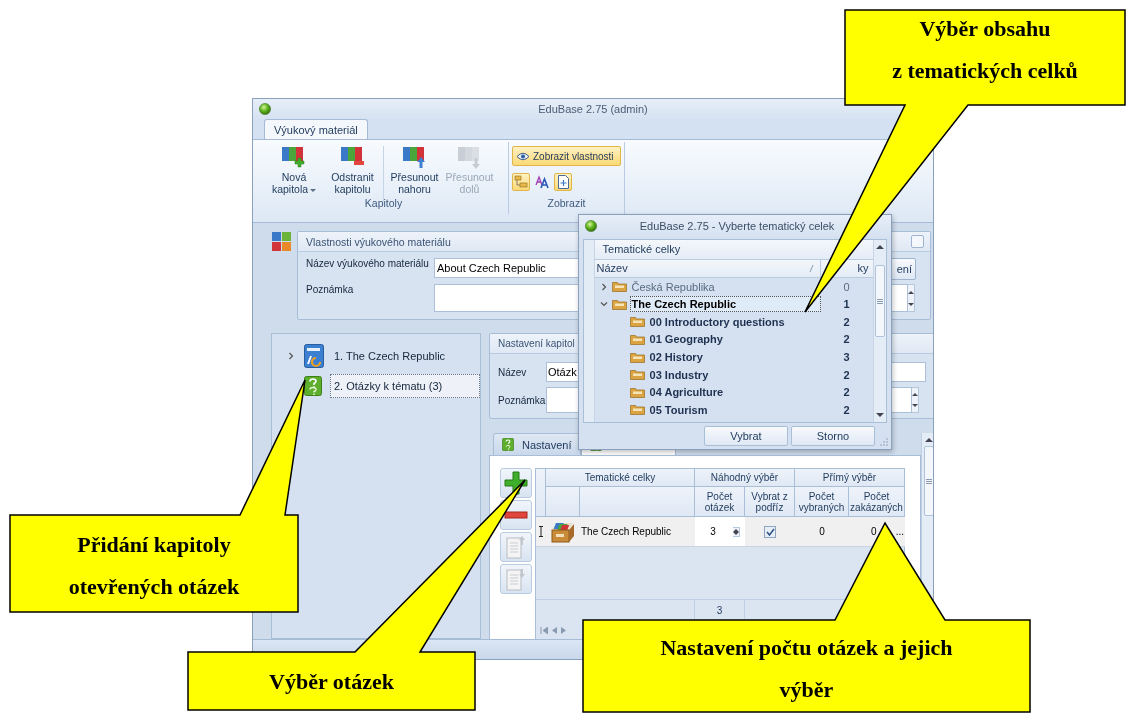  What do you see at coordinates (554, 630) in the screenshot?
I see `previous-page-icon` at bounding box center [554, 630].